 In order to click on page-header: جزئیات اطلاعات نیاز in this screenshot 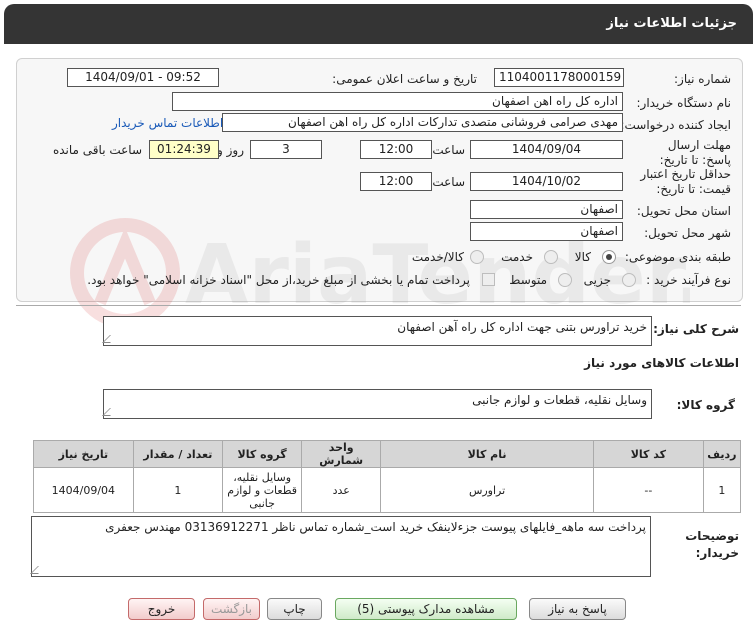, I will do `click(378, 24)`.